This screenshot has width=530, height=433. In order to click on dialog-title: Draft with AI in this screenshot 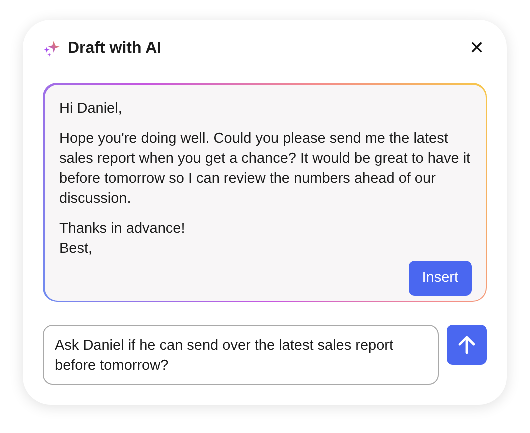, I will do `click(115, 49)`.